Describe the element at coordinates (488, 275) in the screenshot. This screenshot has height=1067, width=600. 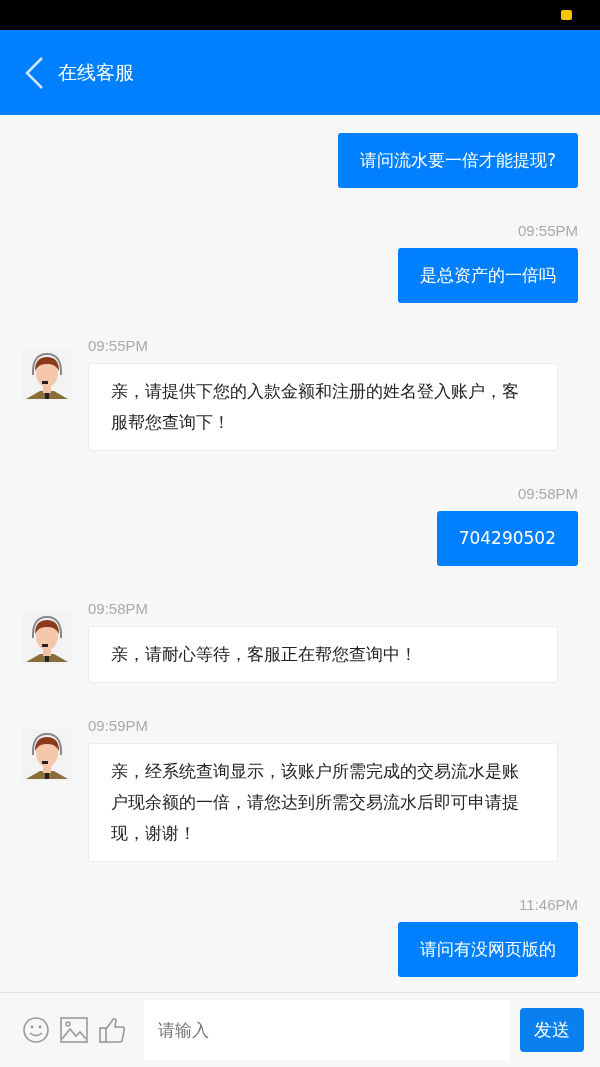
I see `message-bubble: 是总资产的一倍吗` at that location.